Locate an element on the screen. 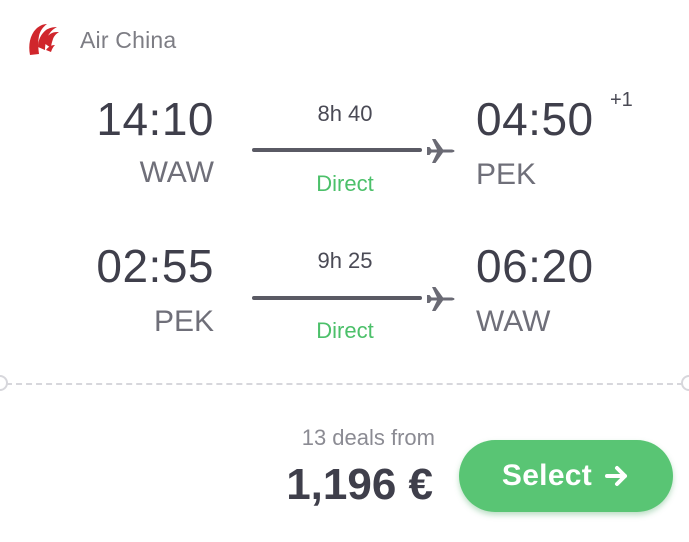 This screenshot has height=542, width=689. ticket-notch-left is located at coordinates (4, 383).